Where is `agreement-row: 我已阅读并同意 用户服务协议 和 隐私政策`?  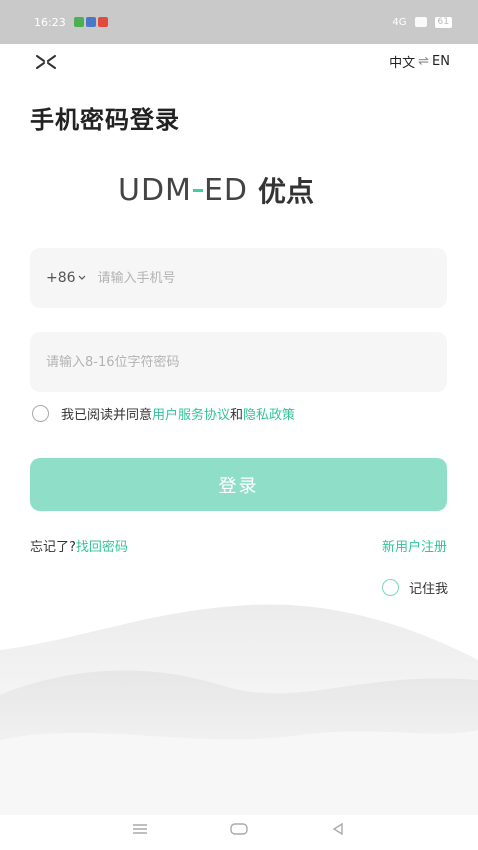
agreement-row: 我已阅读并同意 用户服务协议 和 隐私政策 is located at coordinates (163, 413).